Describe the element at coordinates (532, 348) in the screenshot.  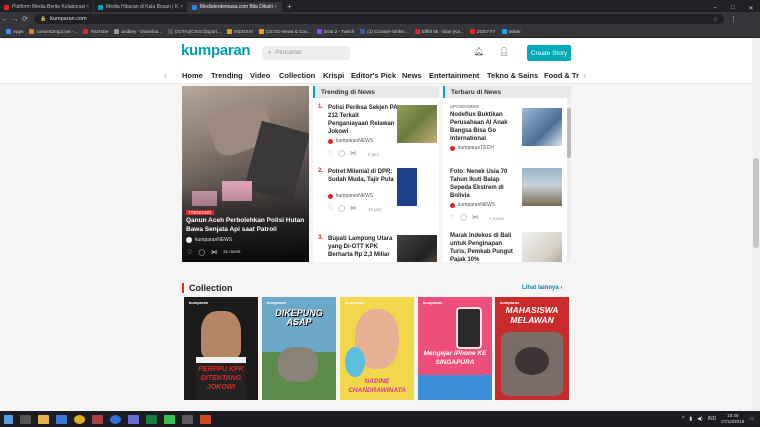
I see `collection-card-mahasiswa: kumparan MAHASISWA MELAWAN` at that location.